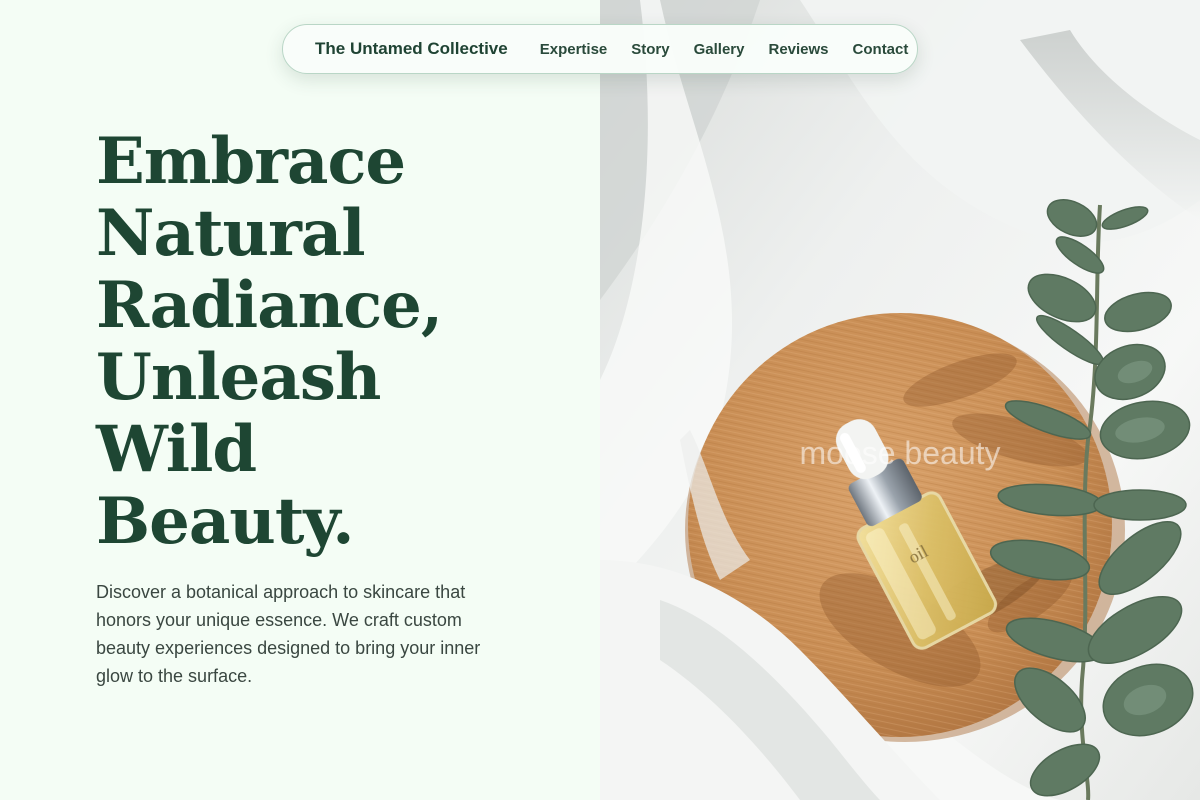 Image resolution: width=1200 pixels, height=800 pixels. I want to click on hero-title-line: Unleash, so click(238, 377).